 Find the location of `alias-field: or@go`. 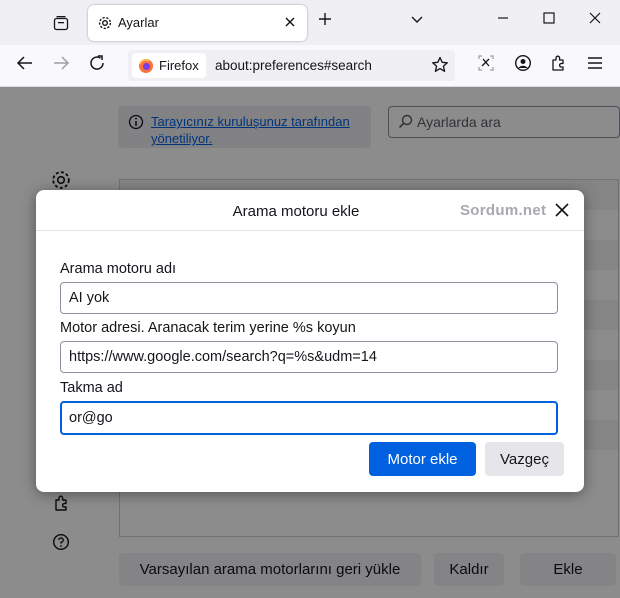

alias-field: or@go is located at coordinates (309, 418).